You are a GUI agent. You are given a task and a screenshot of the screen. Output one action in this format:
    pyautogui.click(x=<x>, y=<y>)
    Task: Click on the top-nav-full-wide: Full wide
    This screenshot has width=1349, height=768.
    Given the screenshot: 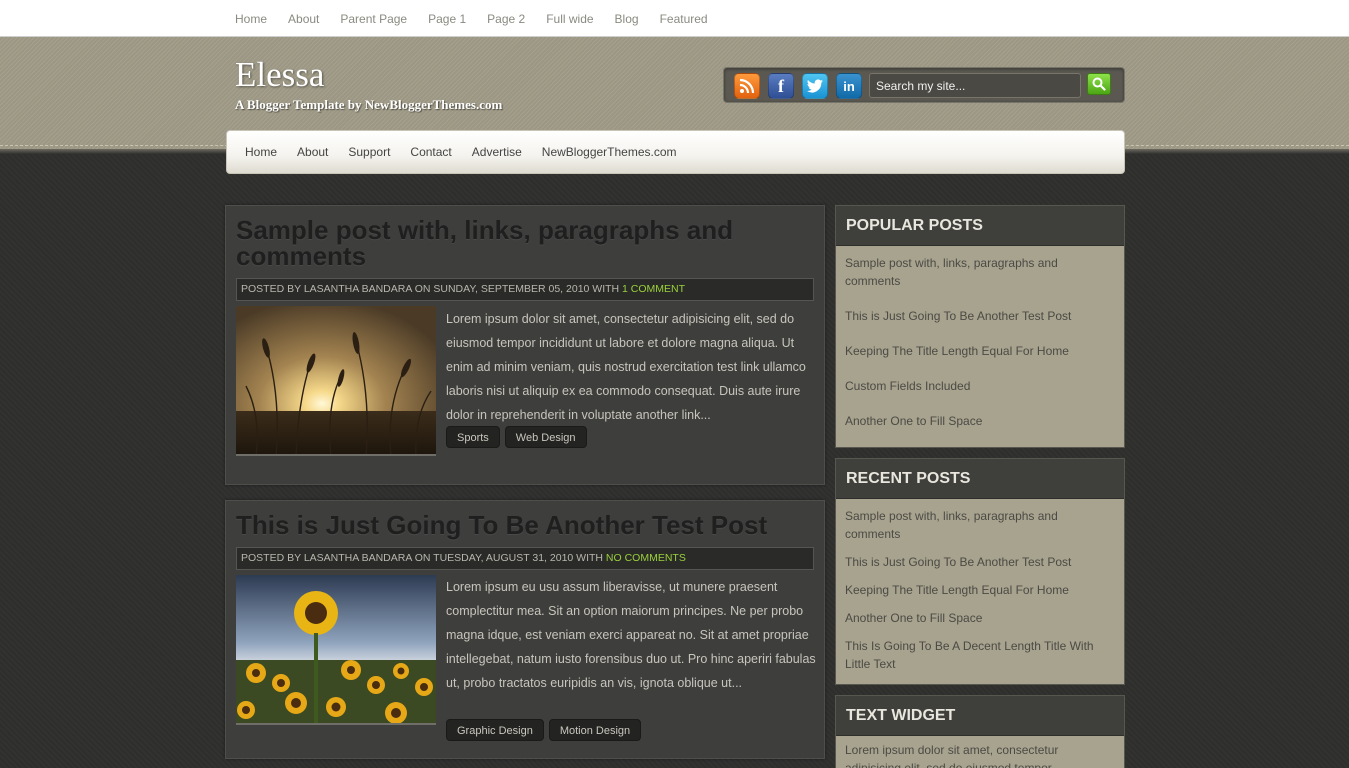 What is the action you would take?
    pyautogui.click(x=569, y=19)
    